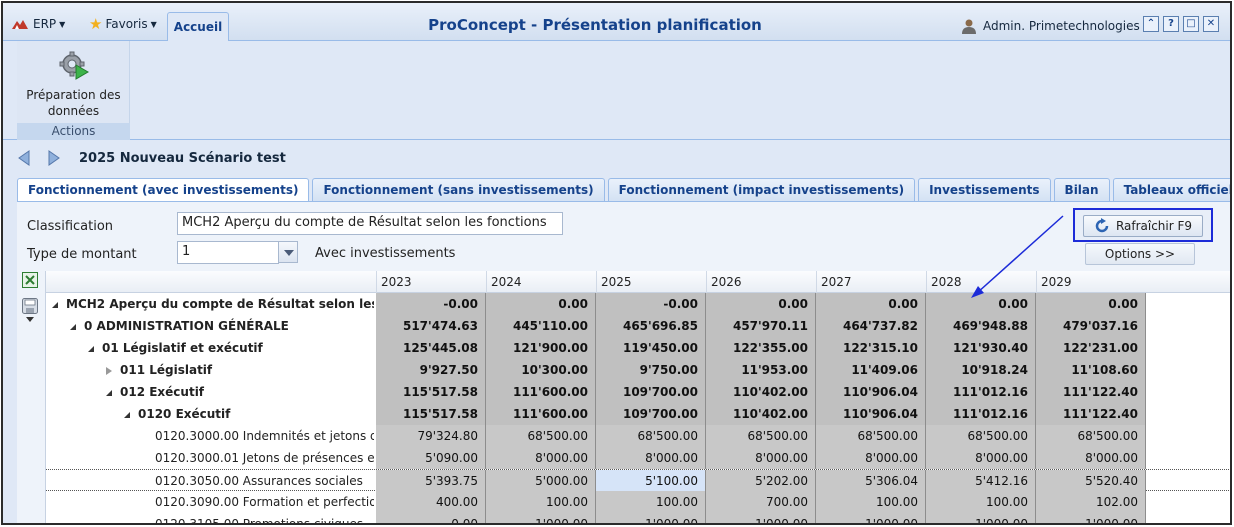 This screenshot has height=527, width=1234. Describe the element at coordinates (1191, 24) in the screenshot. I see `maximize-button: □` at that location.